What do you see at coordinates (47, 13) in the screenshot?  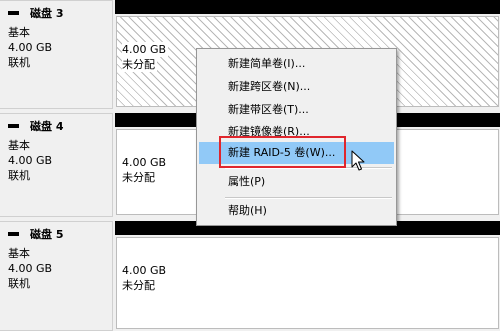 I see `disk-name: 磁盘 3` at bounding box center [47, 13].